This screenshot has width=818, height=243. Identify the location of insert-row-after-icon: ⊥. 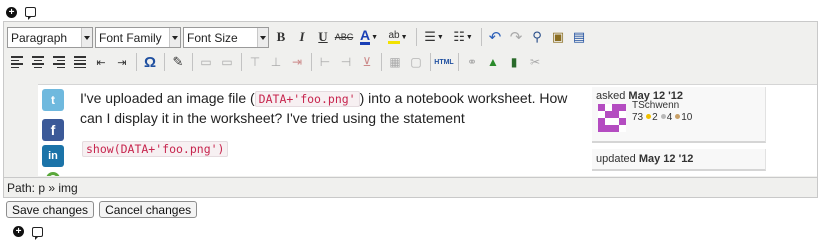
(276, 62).